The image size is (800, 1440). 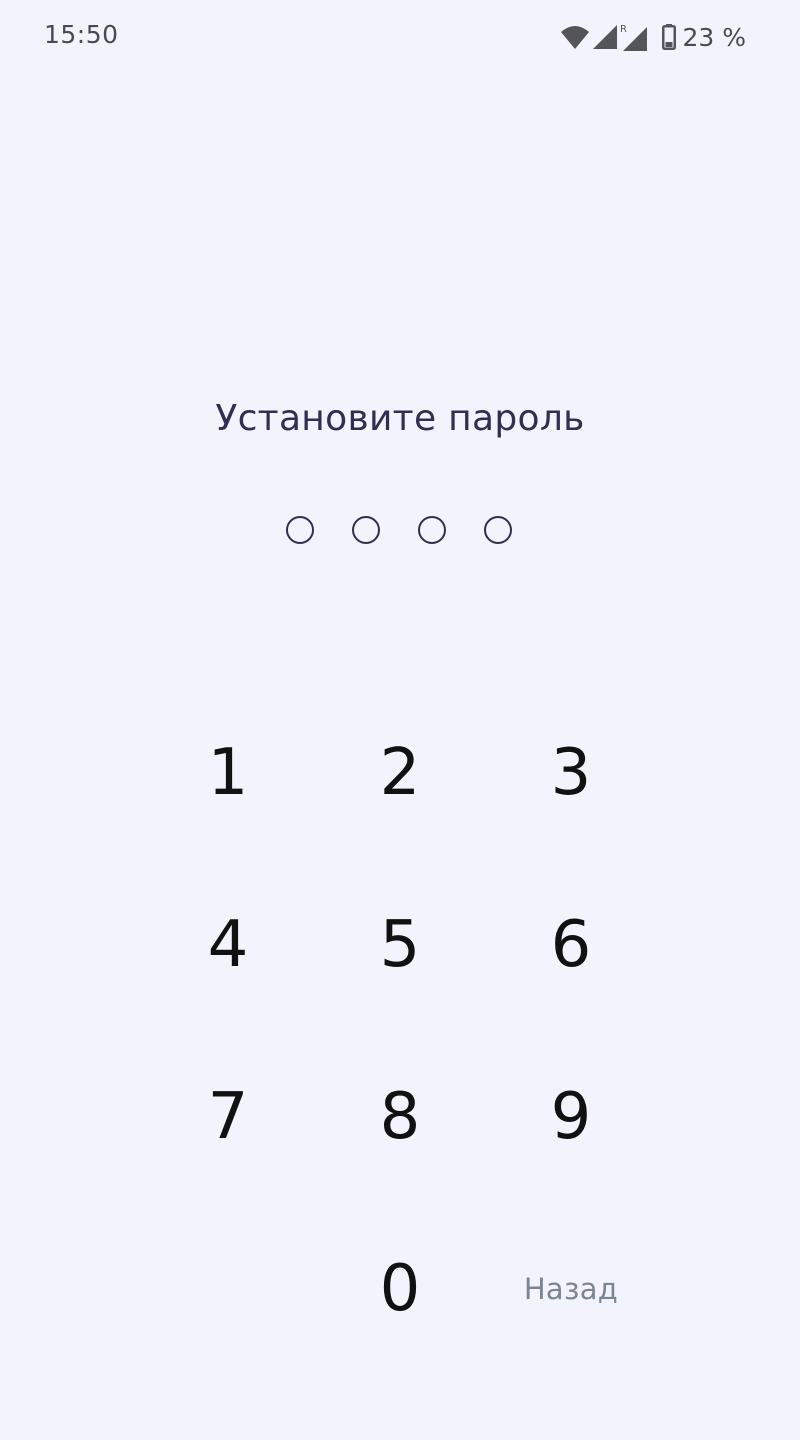 I want to click on status-bar: 15:50 R 23 %, so click(x=400, y=36).